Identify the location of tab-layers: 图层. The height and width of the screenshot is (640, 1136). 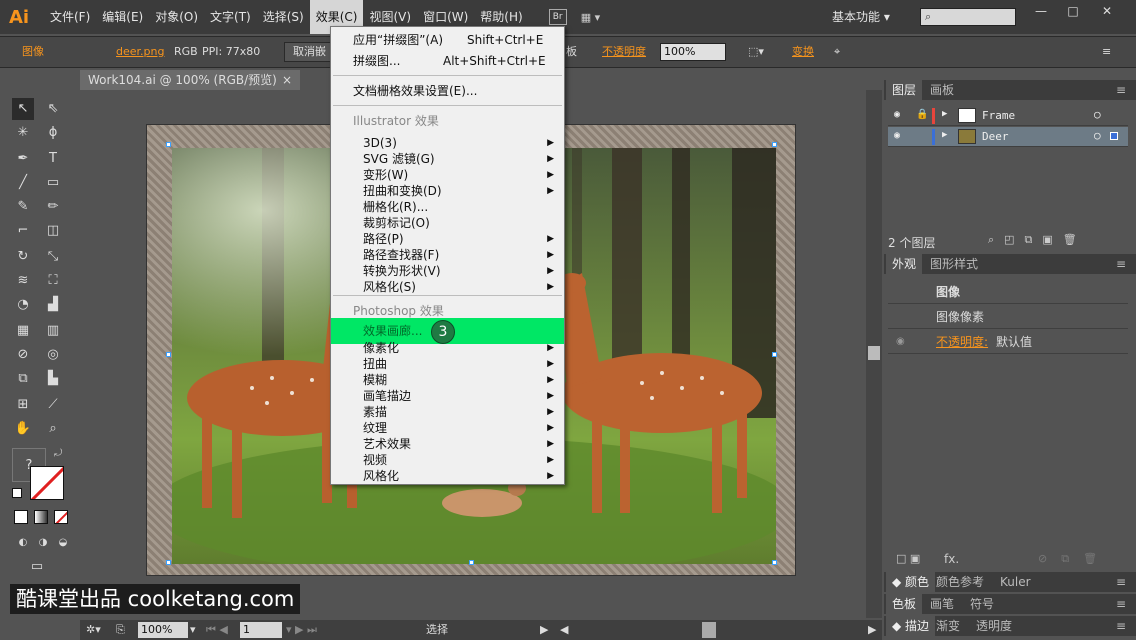
(904, 90).